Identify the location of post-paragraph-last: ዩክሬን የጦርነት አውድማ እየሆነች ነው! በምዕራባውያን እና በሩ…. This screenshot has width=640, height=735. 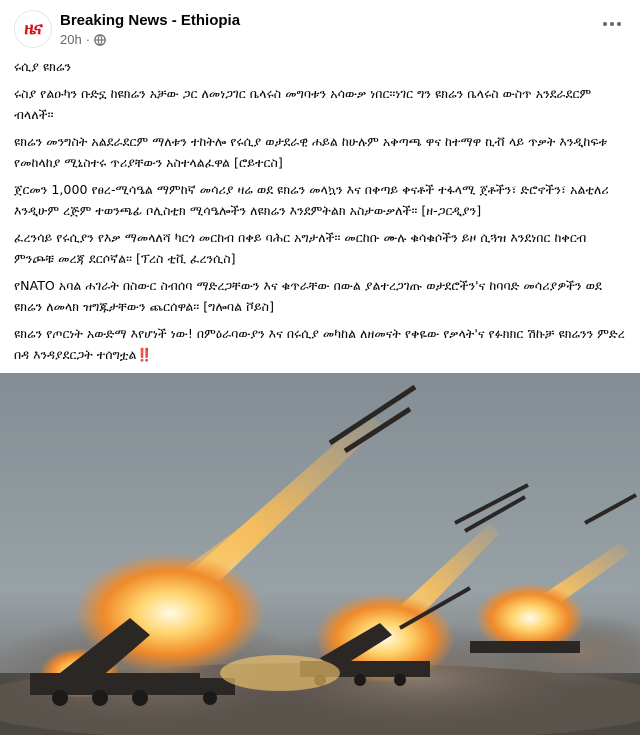
(320, 344).